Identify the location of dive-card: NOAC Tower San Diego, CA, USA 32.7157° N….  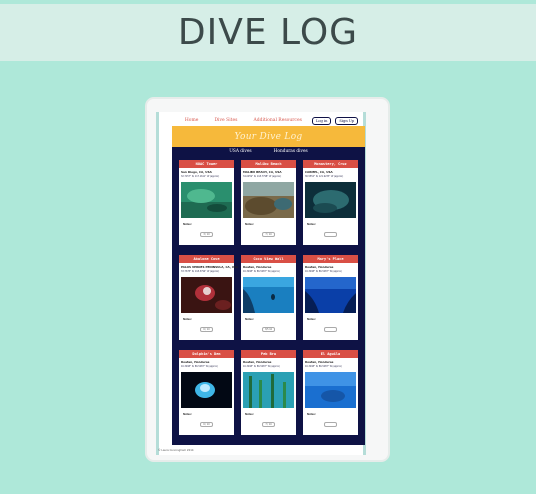
(206, 202).